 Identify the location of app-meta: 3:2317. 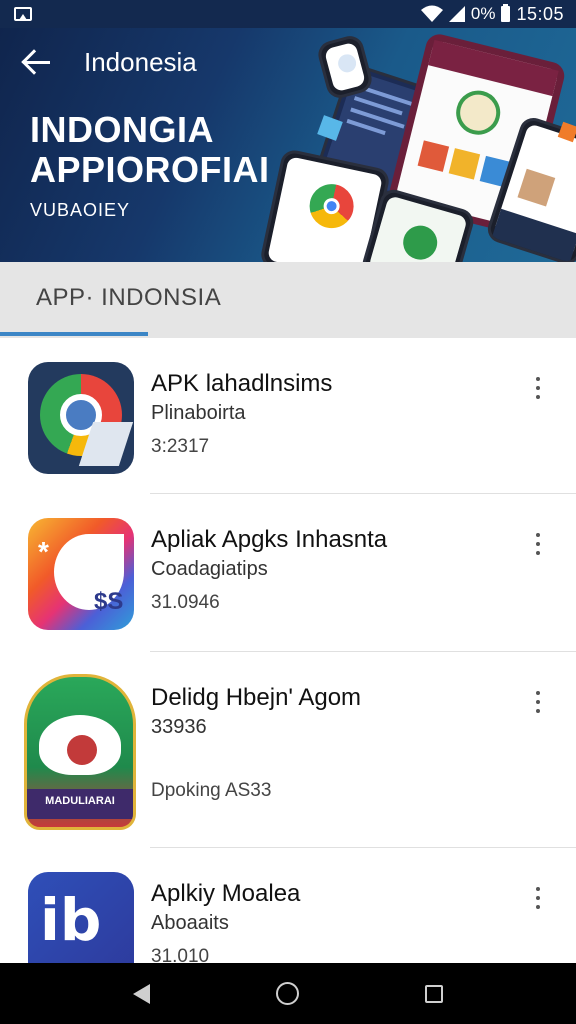
(180, 446).